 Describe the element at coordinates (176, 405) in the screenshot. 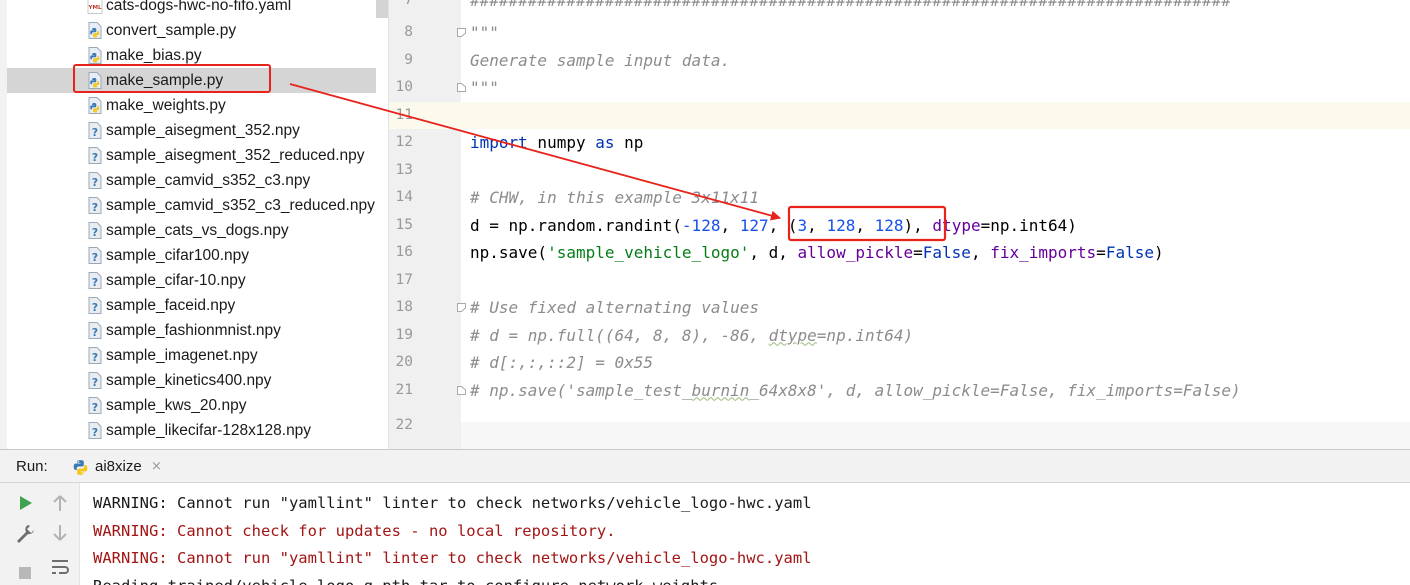

I see `tree-item-label: sample_kws_20.npy` at that location.